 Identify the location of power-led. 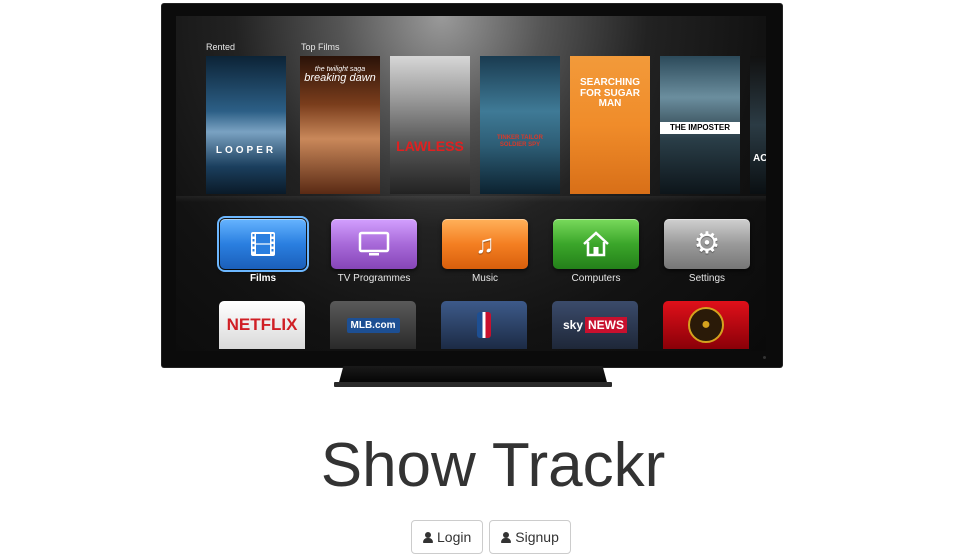
(764, 357).